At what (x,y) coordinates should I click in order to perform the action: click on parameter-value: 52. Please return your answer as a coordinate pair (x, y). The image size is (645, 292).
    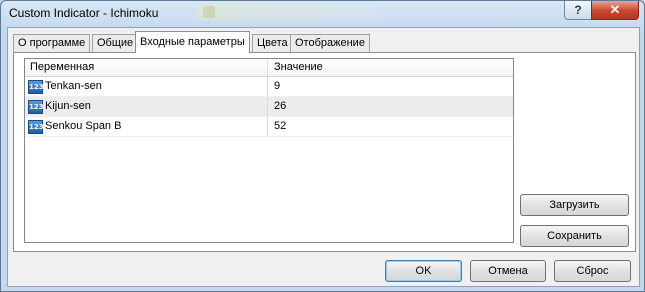
    Looking at the image, I should click on (280, 126).